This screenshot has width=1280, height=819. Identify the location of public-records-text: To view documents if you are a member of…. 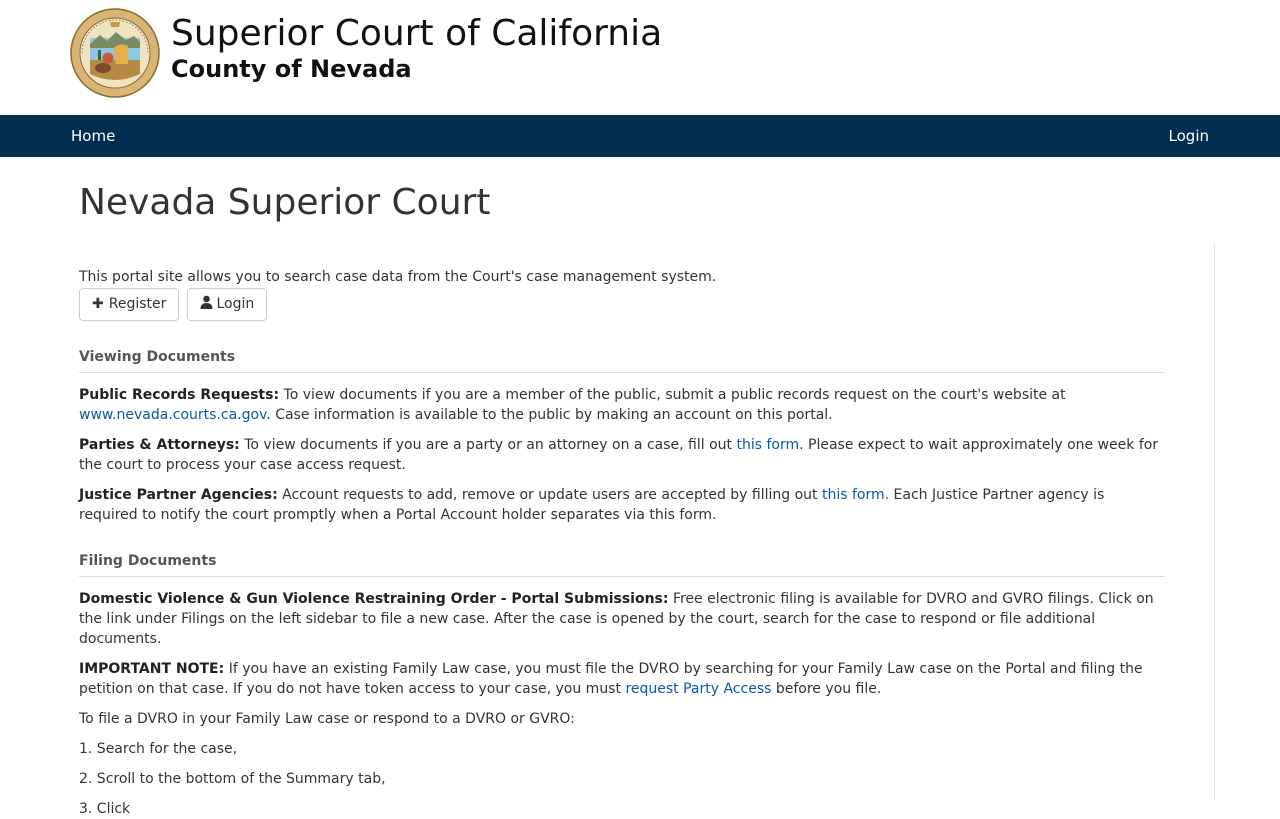
(674, 395).